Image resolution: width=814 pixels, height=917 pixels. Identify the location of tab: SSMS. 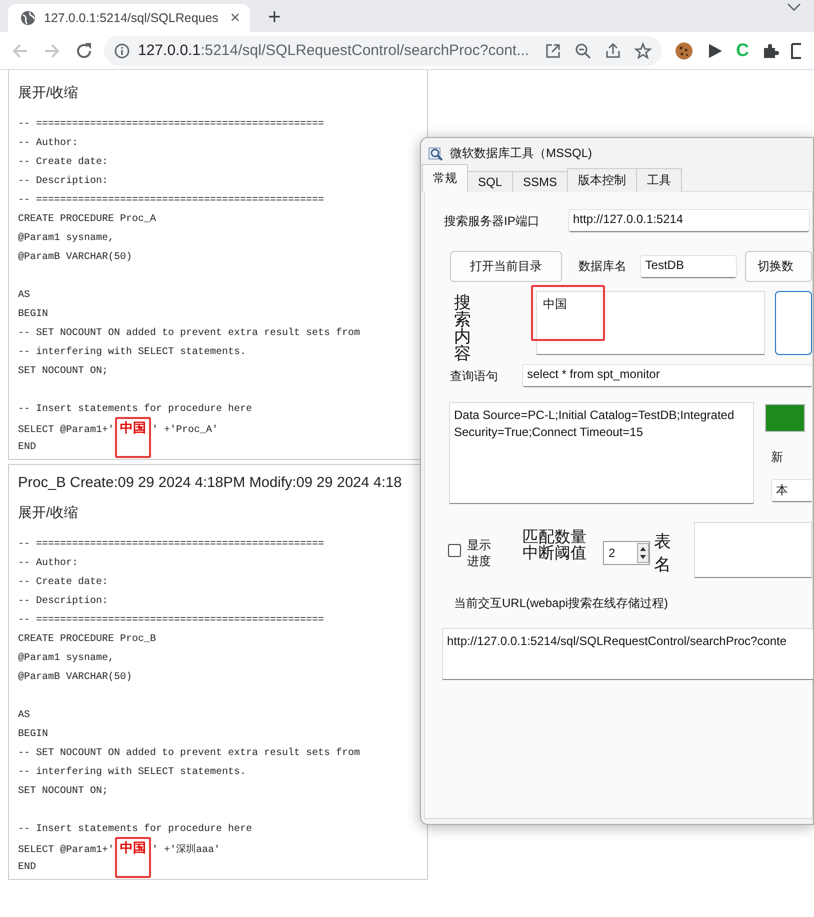
(540, 181).